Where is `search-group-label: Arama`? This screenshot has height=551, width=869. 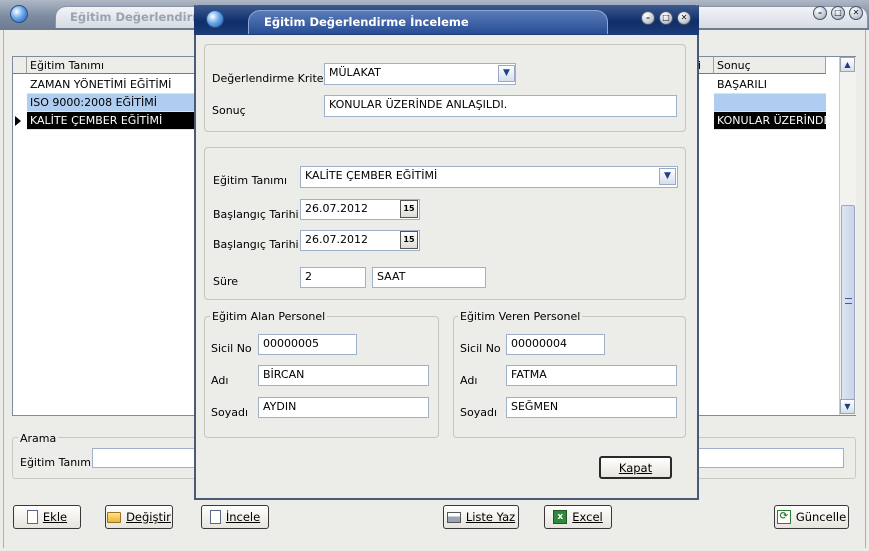 search-group-label: Arama is located at coordinates (38, 438).